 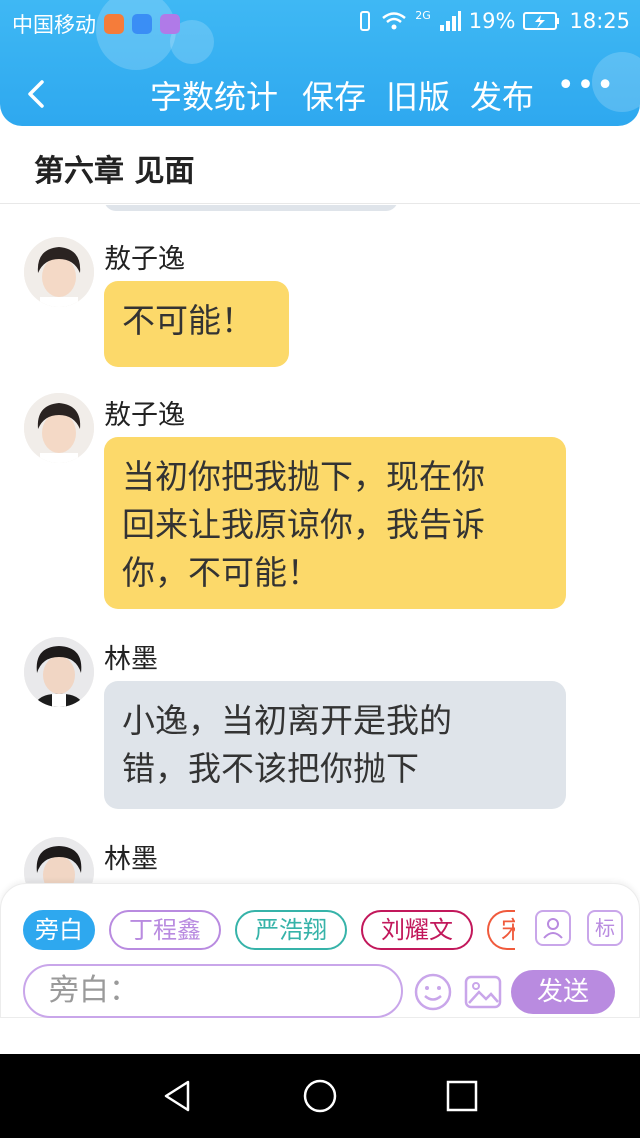 What do you see at coordinates (251, 208) in the screenshot?
I see `previous-message-bubble` at bounding box center [251, 208].